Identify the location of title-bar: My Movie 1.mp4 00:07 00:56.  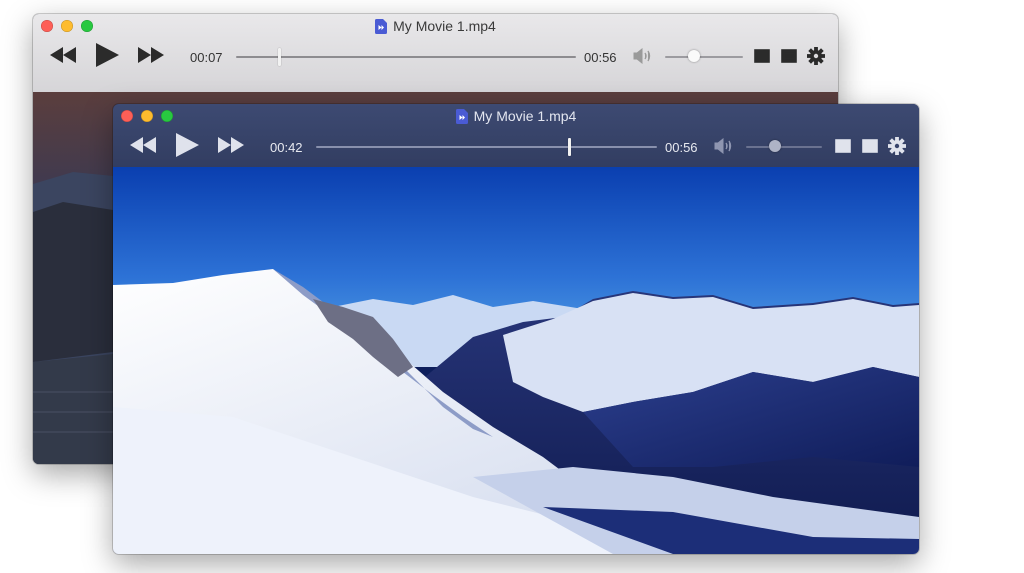
(435, 53).